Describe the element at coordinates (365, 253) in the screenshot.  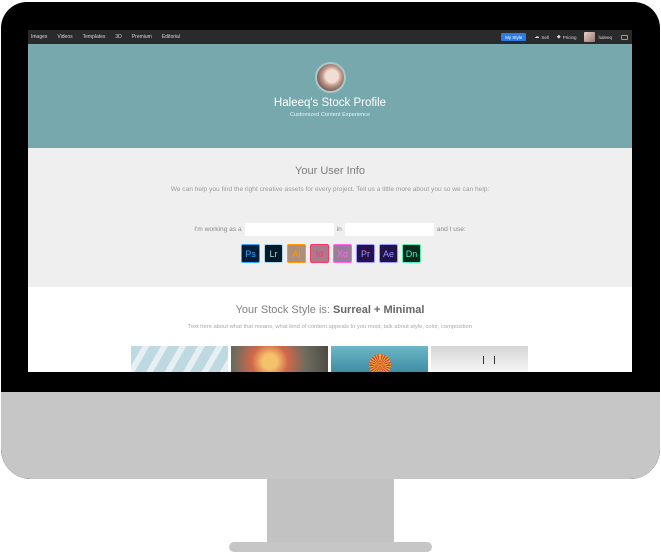
I see `premiere-icon: Pr` at that location.